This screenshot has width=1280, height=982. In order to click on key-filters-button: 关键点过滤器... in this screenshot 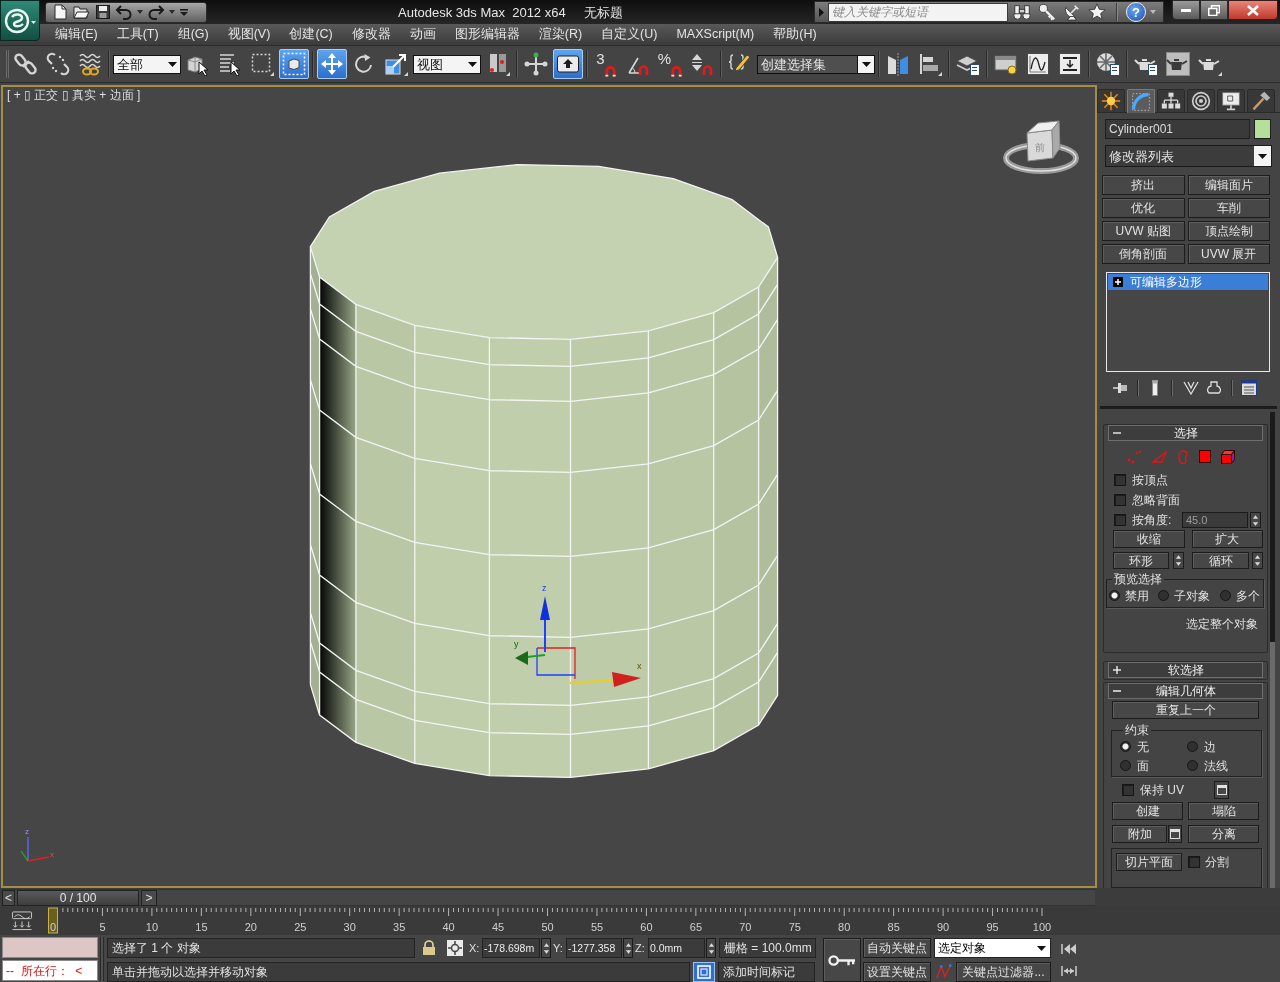, I will do `click(1003, 972)`.